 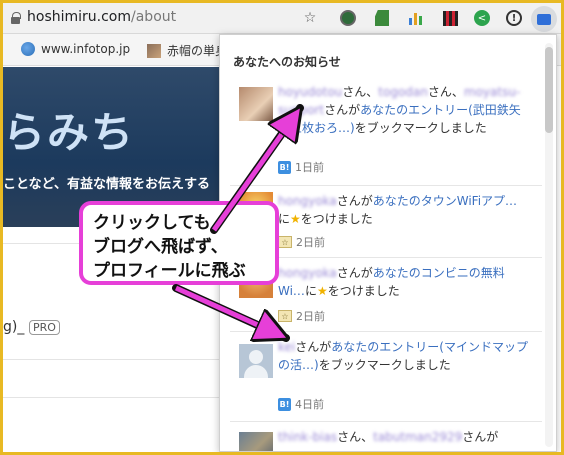 I want to click on bookmark-item: www.infotop.jp, so click(x=75, y=49).